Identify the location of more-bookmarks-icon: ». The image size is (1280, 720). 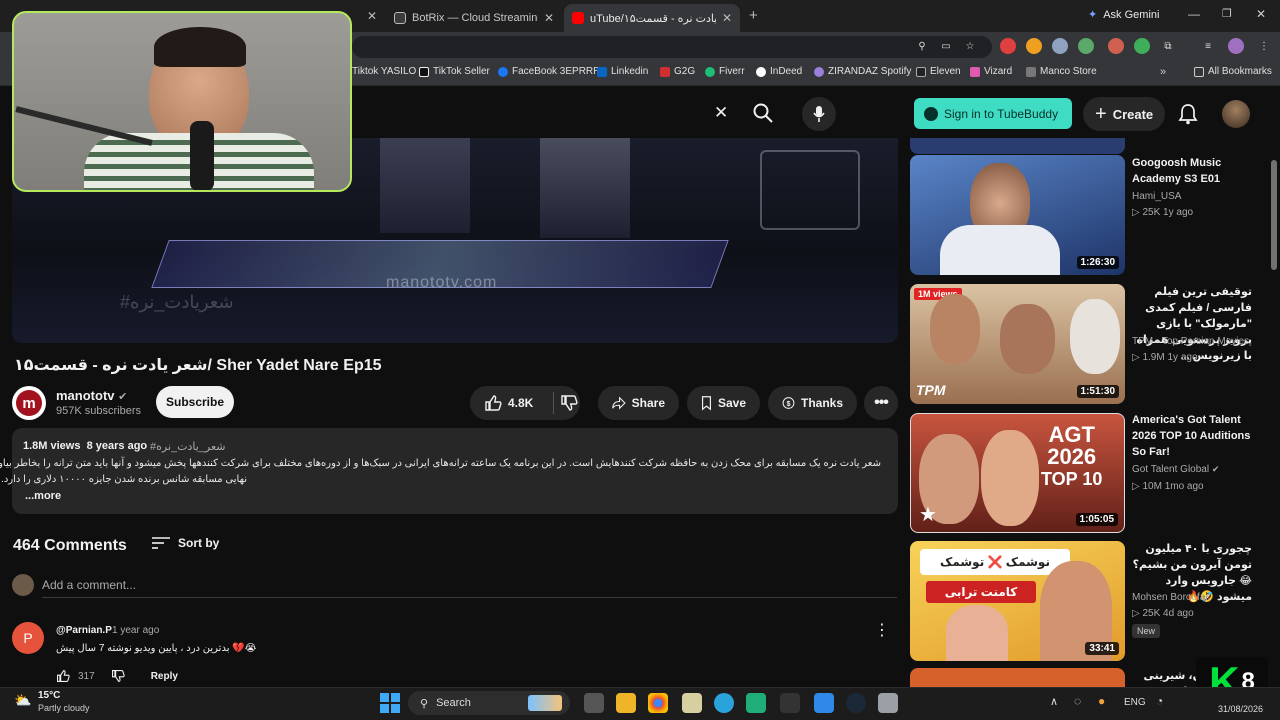
(1163, 72).